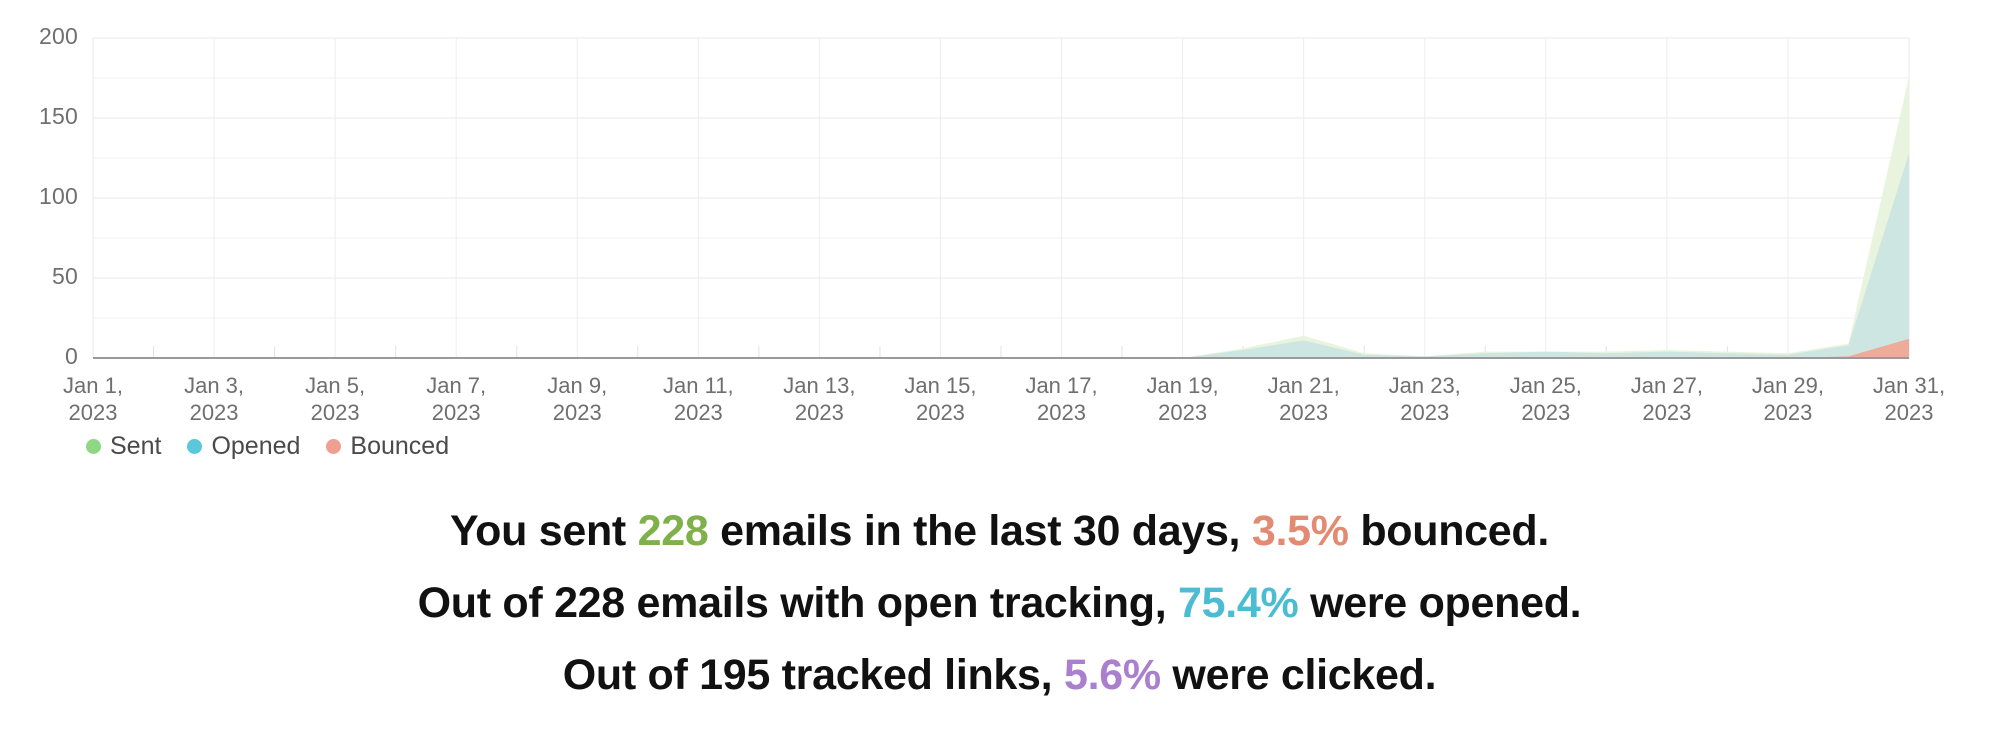 This screenshot has height=741, width=1999. What do you see at coordinates (813, 675) in the screenshot?
I see `clicked-text-part-1: Out of 195 tracked links,` at bounding box center [813, 675].